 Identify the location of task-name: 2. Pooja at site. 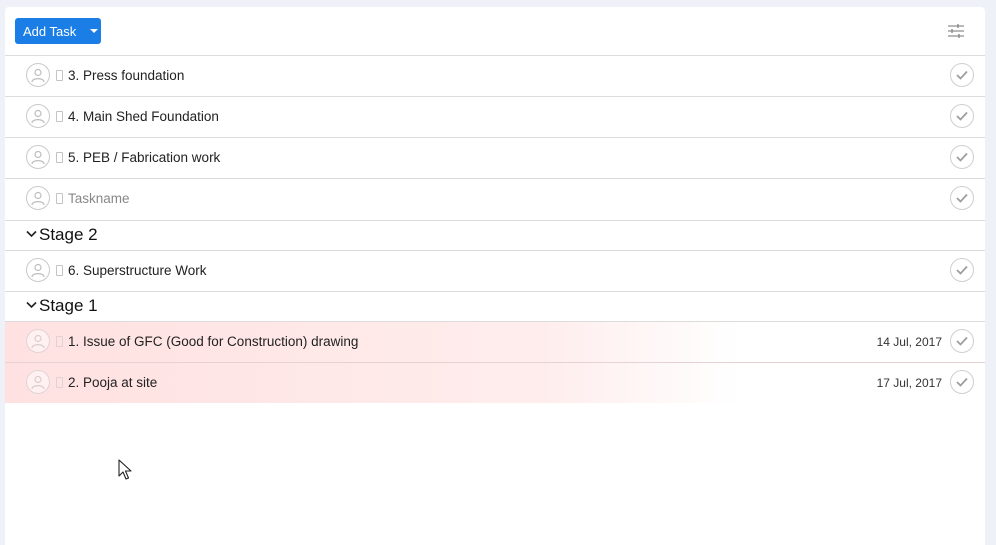
(112, 382).